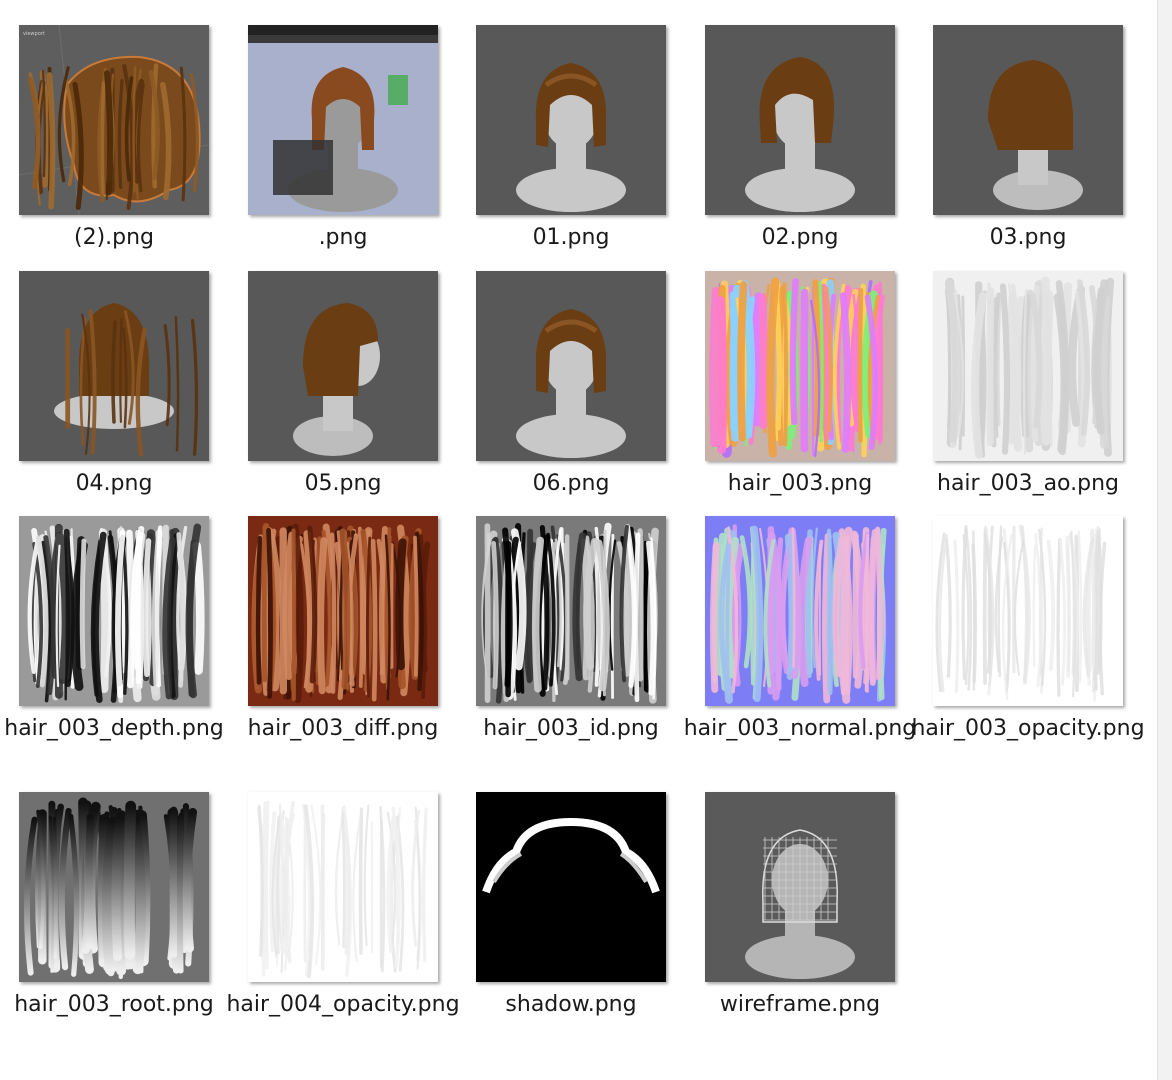 This screenshot has width=1172, height=1080. I want to click on file-name-label: hair_003_depth.png, so click(114, 729).